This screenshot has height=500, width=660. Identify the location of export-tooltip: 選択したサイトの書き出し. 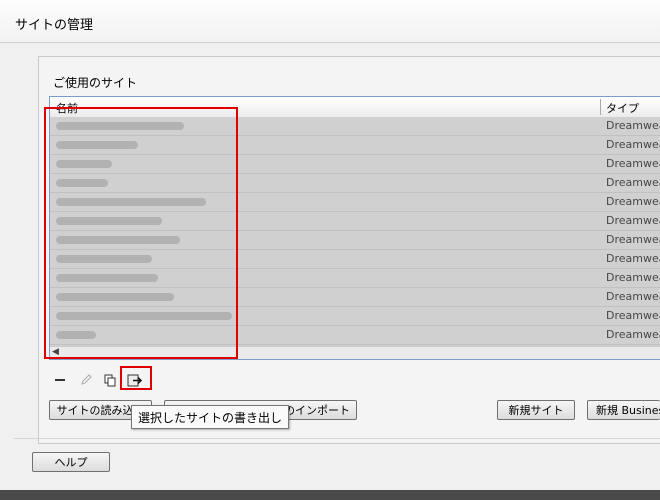
(210, 417).